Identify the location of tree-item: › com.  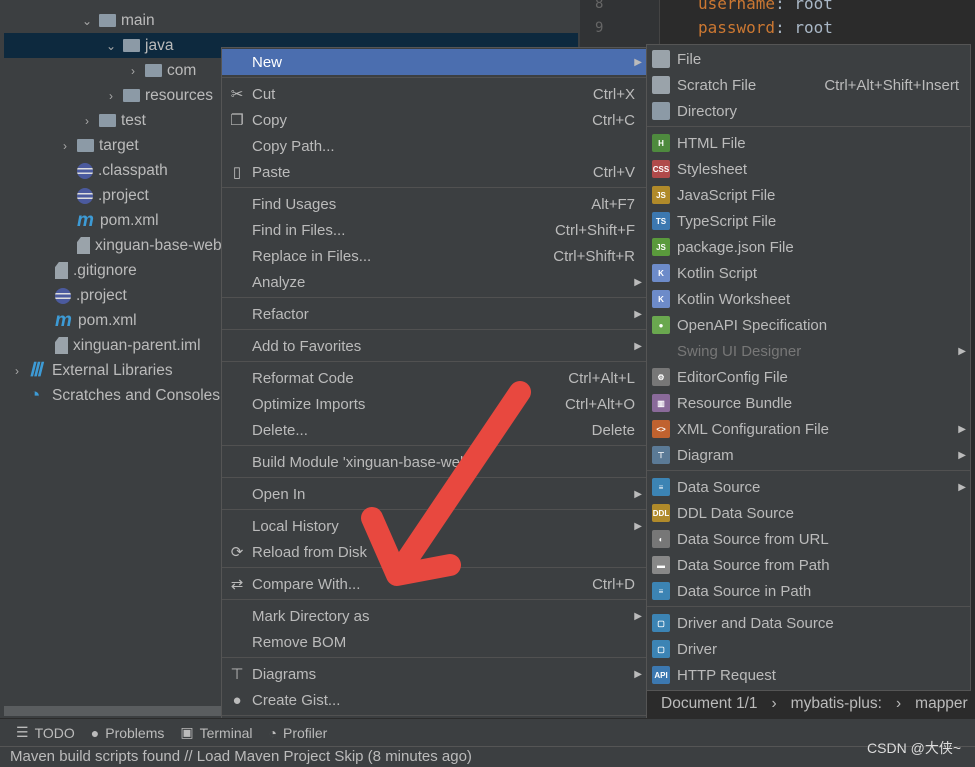
(161, 70).